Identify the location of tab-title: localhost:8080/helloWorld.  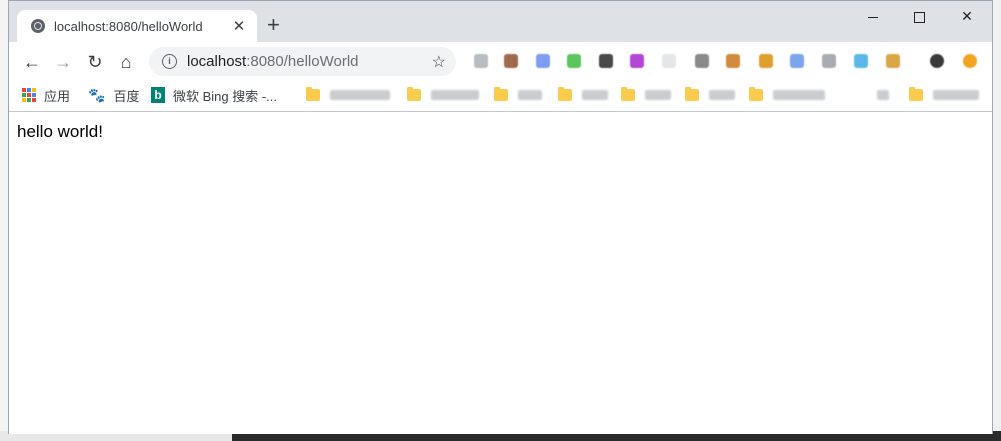
(128, 26).